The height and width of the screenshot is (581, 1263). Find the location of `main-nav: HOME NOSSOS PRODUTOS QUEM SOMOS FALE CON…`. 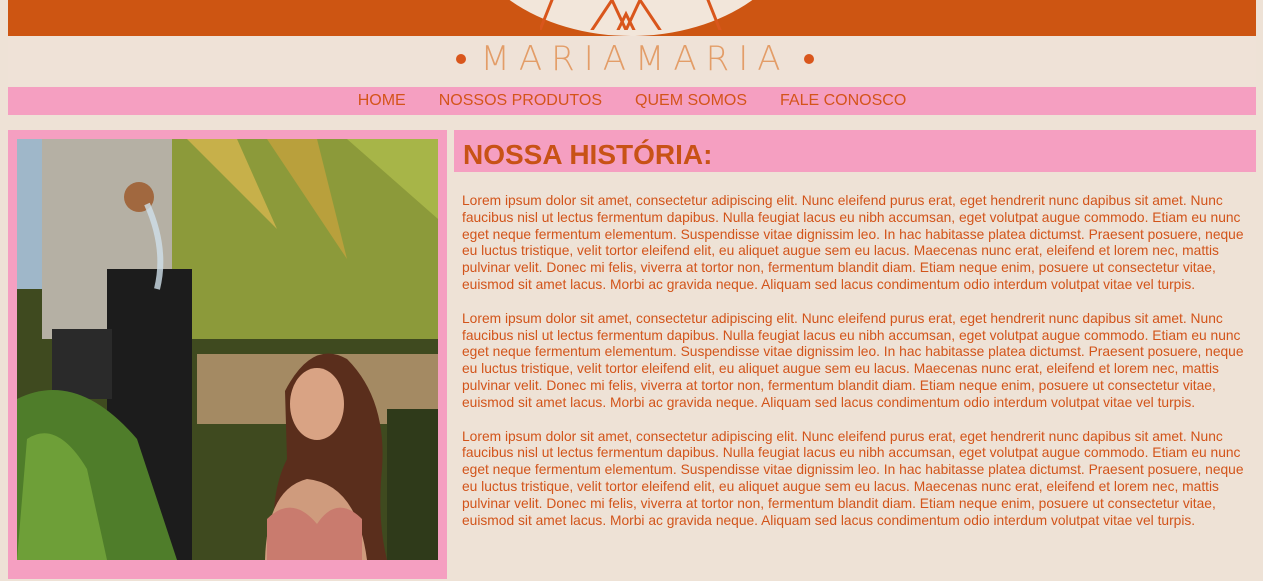

main-nav: HOME NOSSOS PRODUTOS QUEM SOMOS FALE CON… is located at coordinates (632, 101).